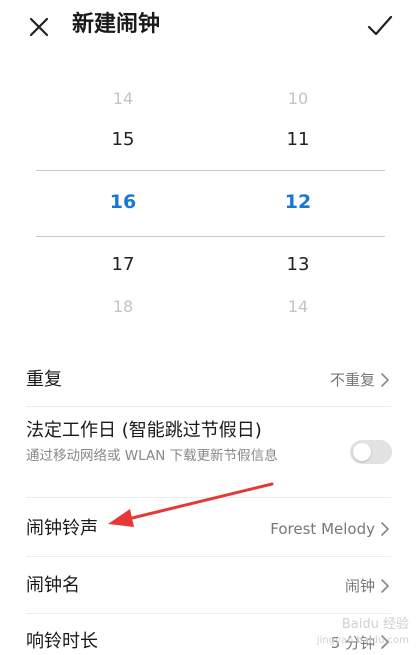 The width and height of the screenshot is (417, 655). I want to click on watermark-text: Baidu 经验, so click(375, 624).